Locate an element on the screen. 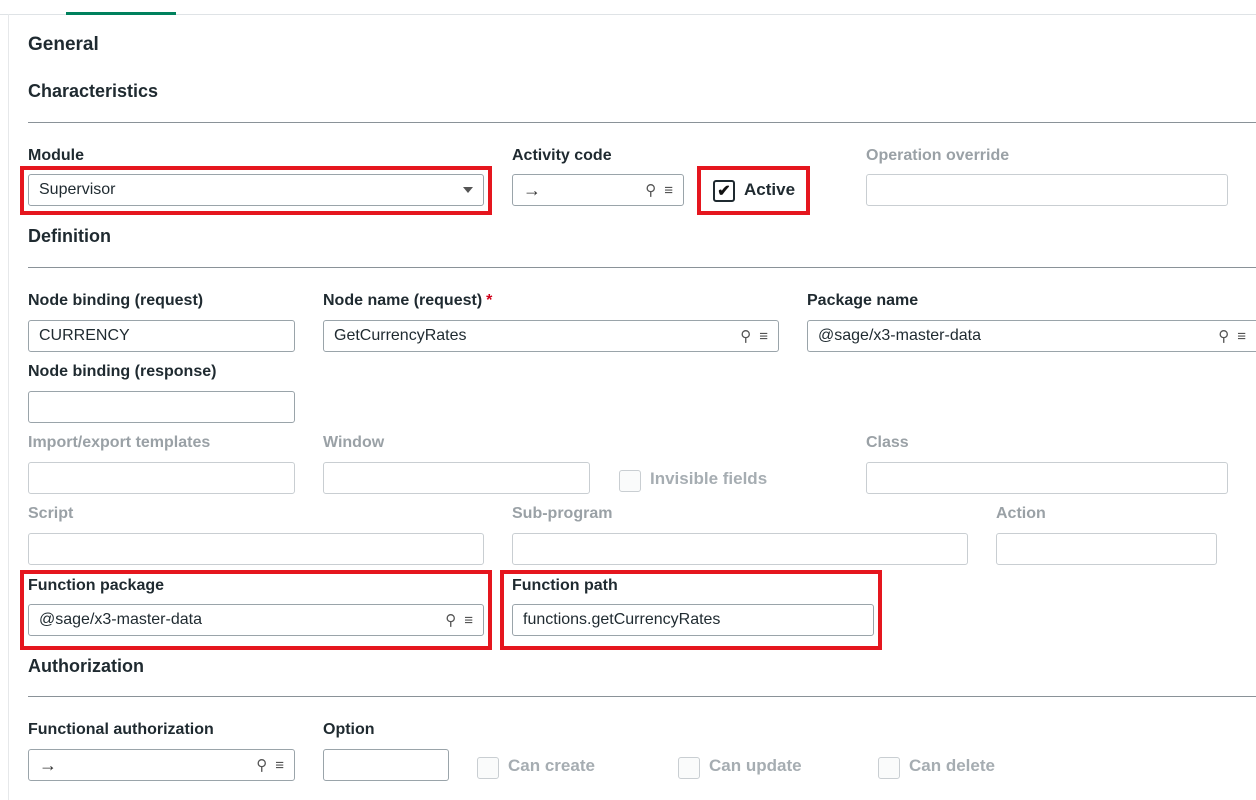 The width and height of the screenshot is (1256, 800). node-name-request-field: GetCurrencyRates ⚲ ≡ is located at coordinates (551, 336).